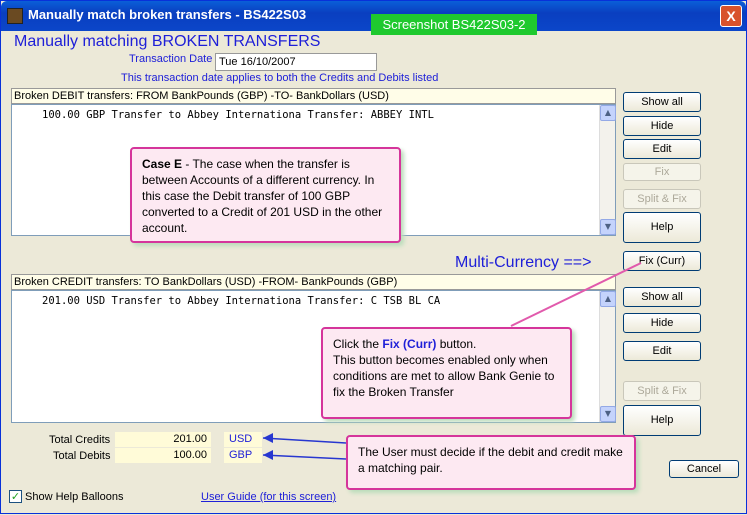 The height and width of the screenshot is (515, 747). I want to click on total-credits-label: Total Credits, so click(80, 440).